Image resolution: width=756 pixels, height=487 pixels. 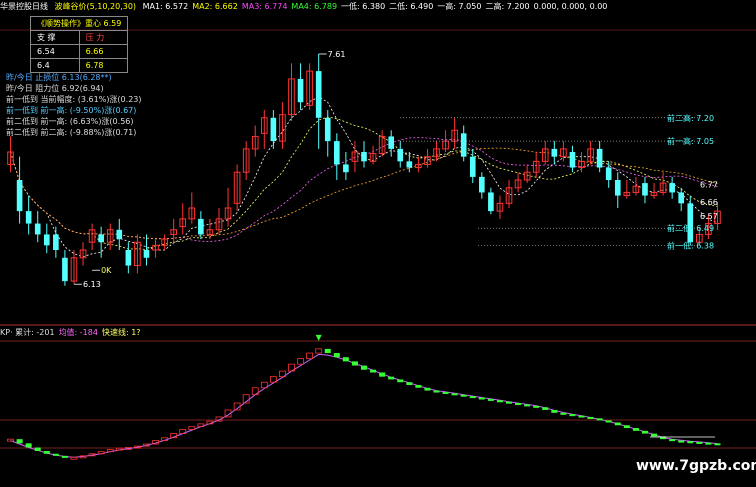 I want to click on resistance-header: 压 力, so click(x=103, y=37).